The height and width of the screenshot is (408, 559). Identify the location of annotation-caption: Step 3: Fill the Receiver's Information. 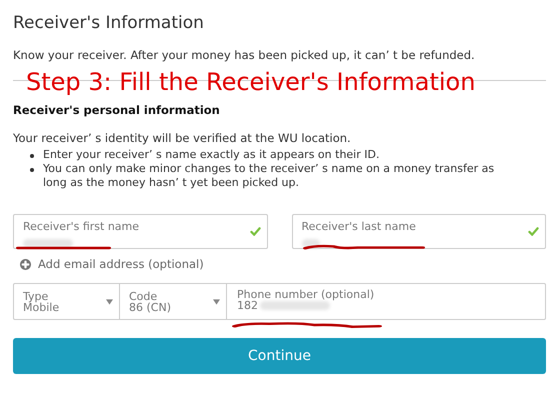
(251, 82).